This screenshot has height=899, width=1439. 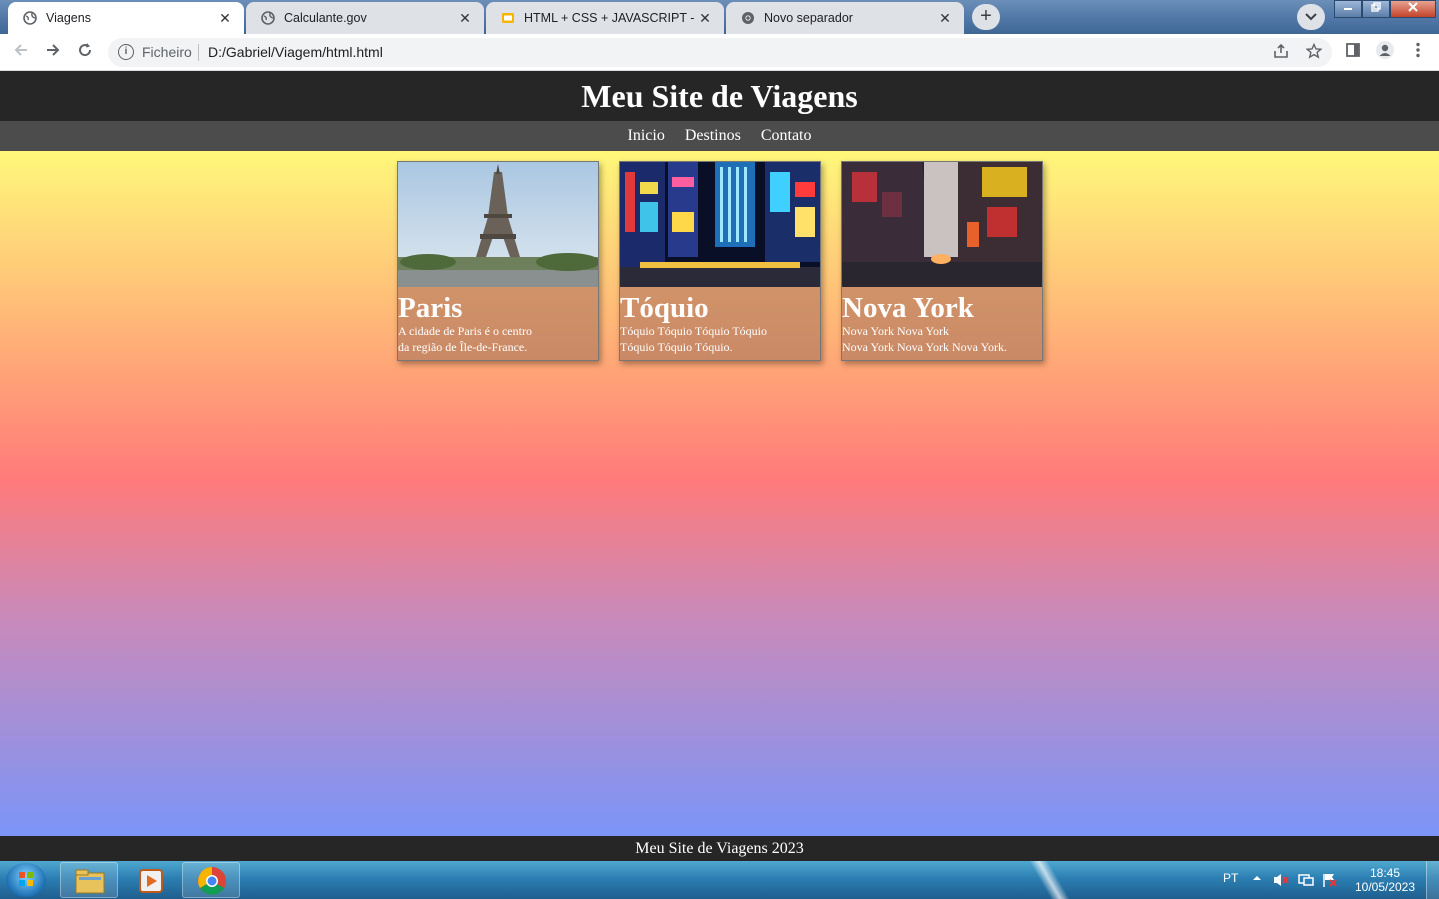 What do you see at coordinates (719, 880) in the screenshot?
I see `windows-taskbar: PT 18:45 10/05/2023` at bounding box center [719, 880].